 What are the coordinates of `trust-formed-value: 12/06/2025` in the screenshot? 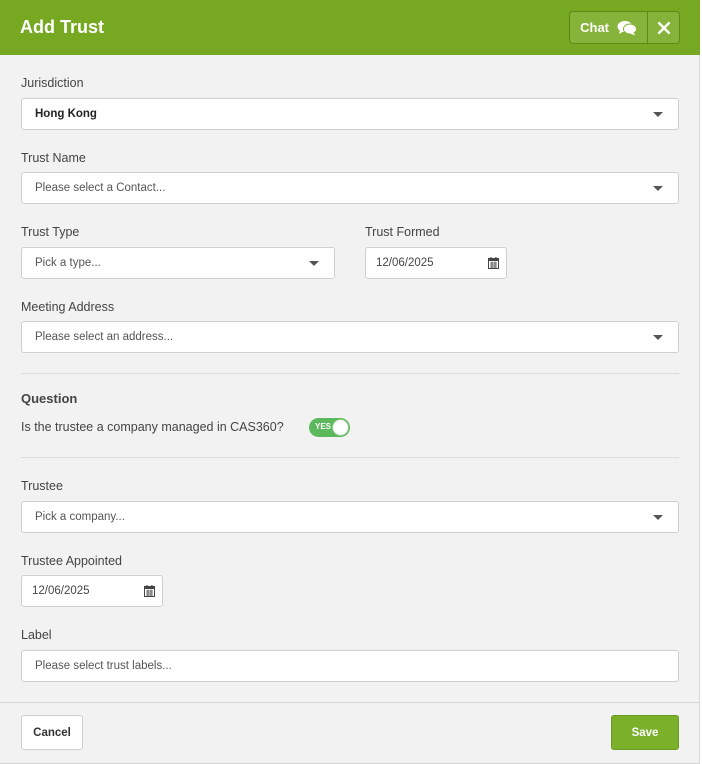 It's located at (405, 263).